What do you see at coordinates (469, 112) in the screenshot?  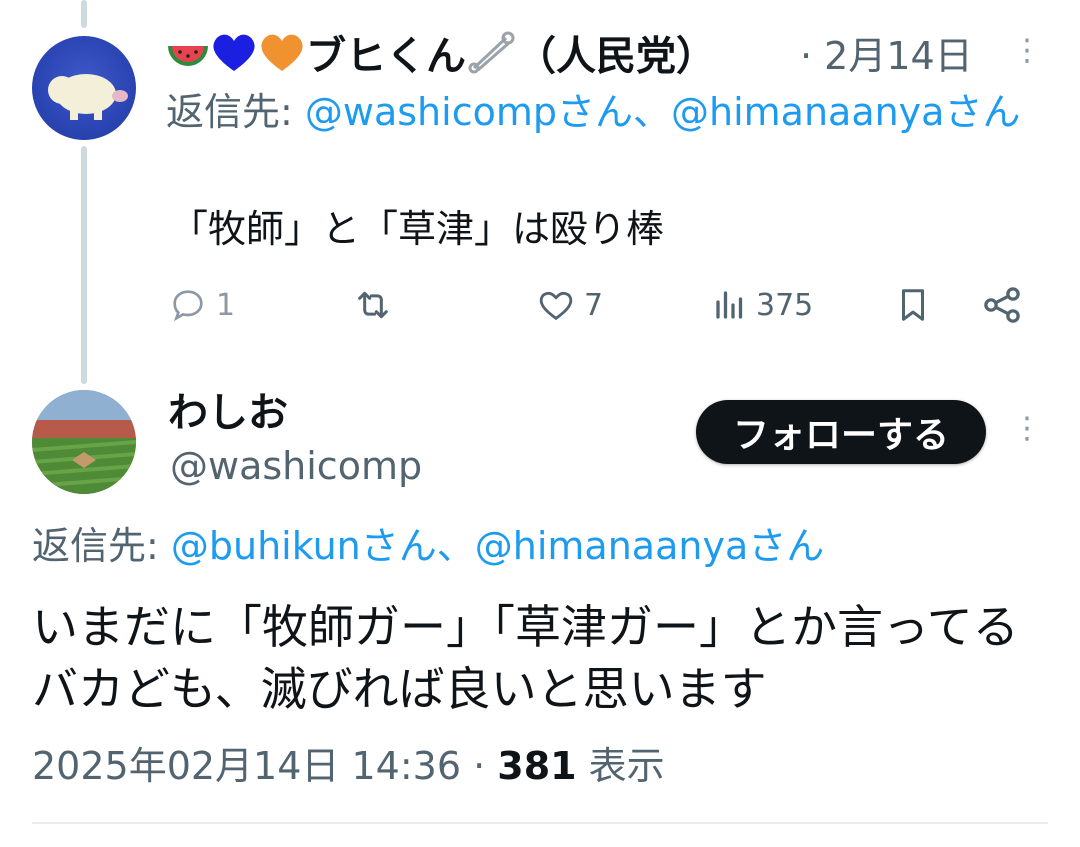 I see `reply-mention-washicomp: @washicompさん` at bounding box center [469, 112].